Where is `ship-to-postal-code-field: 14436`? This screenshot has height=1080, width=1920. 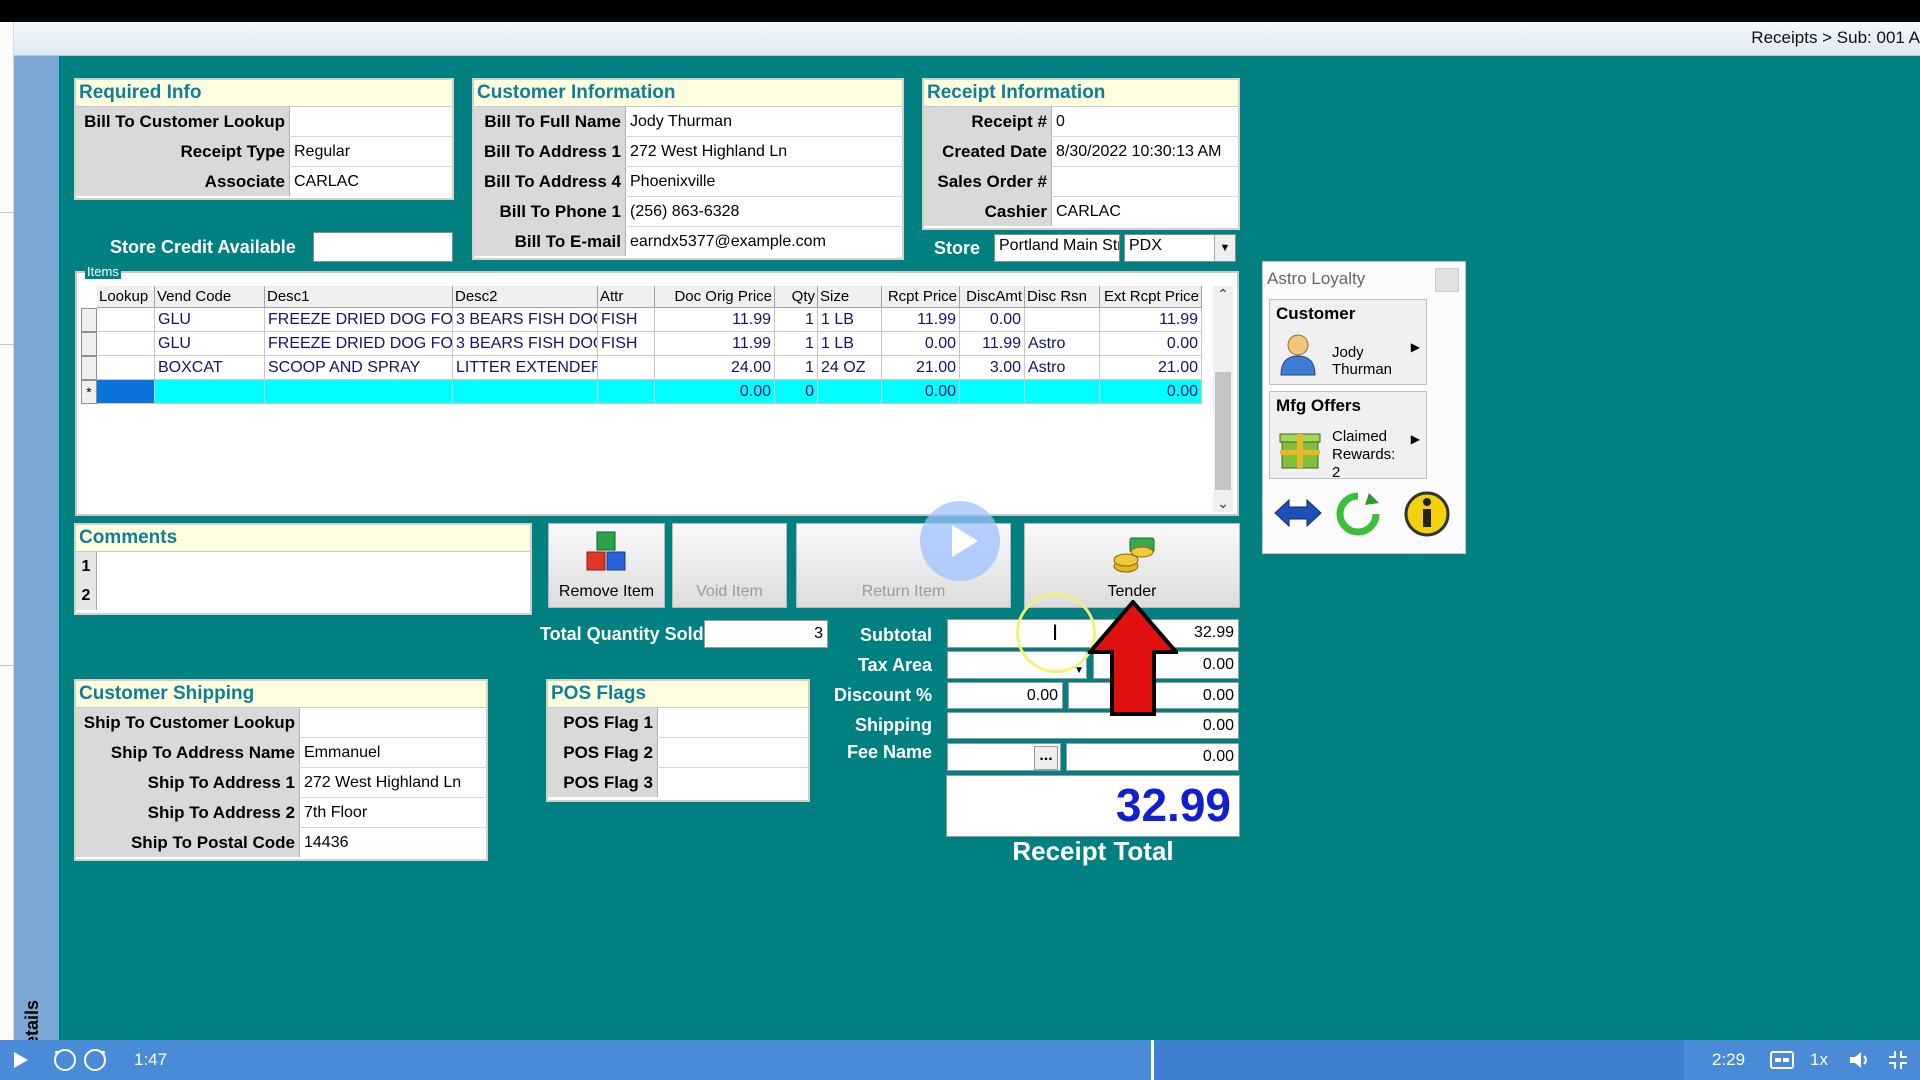
ship-to-postal-code-field: 14436 is located at coordinates (324, 842).